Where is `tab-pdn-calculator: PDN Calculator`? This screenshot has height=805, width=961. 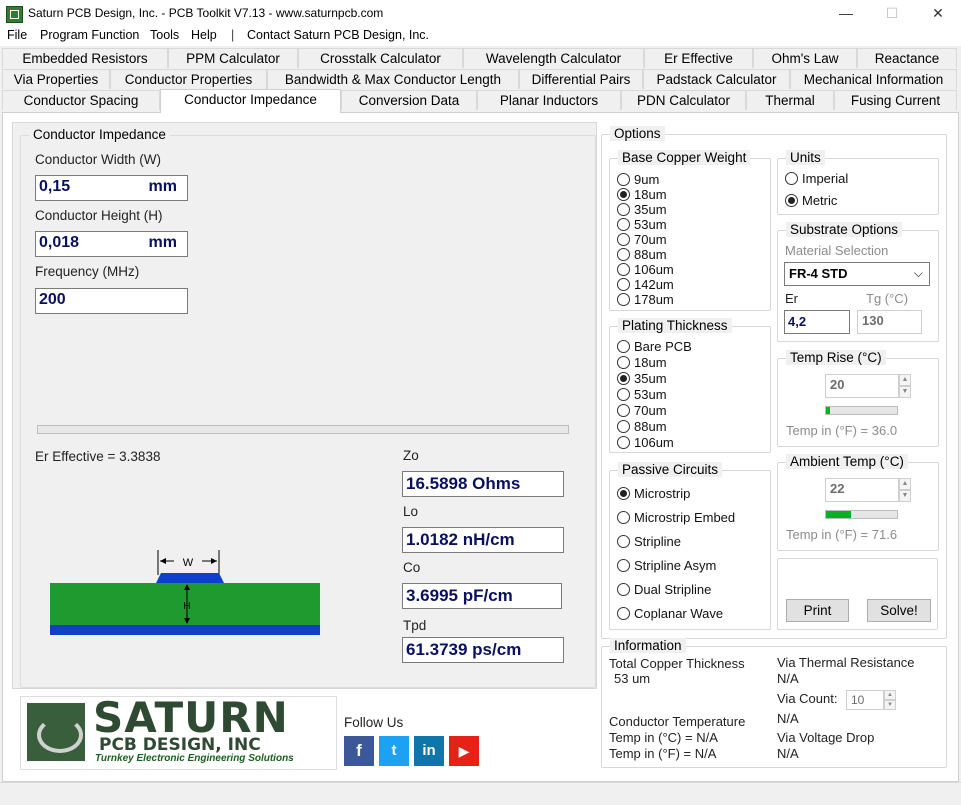 tab-pdn-calculator: PDN Calculator is located at coordinates (683, 100).